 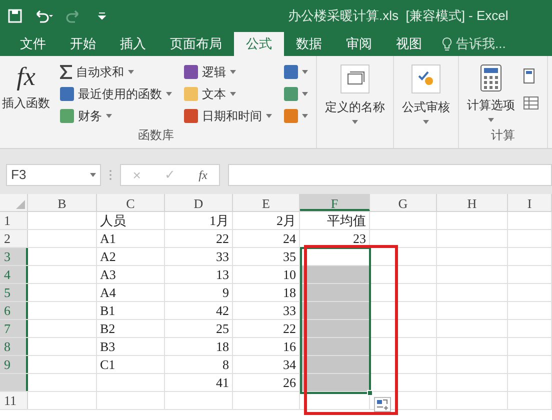 I want to click on function-category-button: 自动求和, so click(x=116, y=71).